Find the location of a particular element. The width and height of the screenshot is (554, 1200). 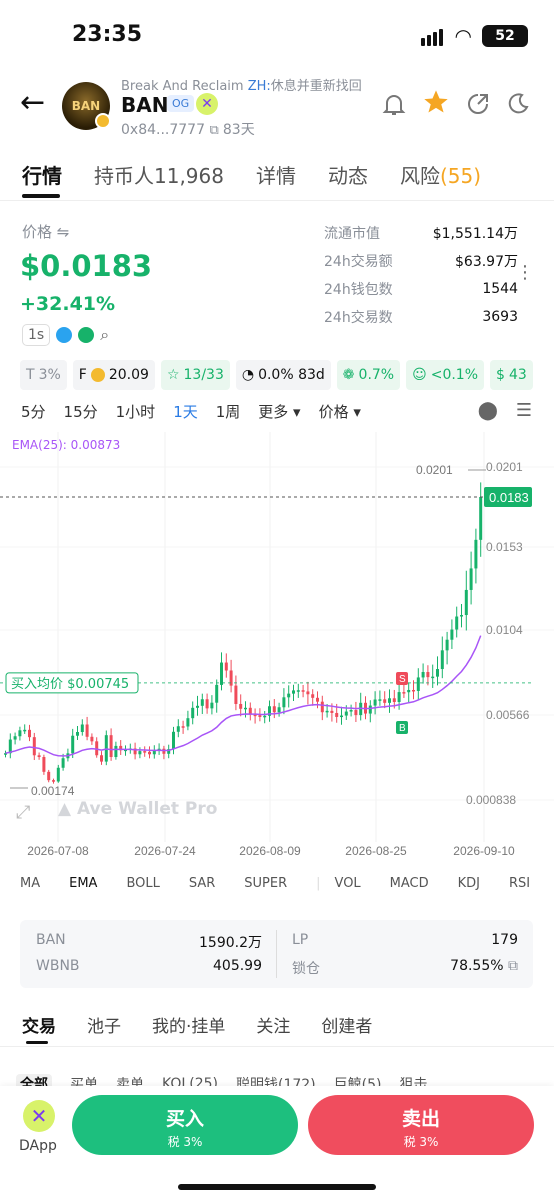

token-age: 83天 is located at coordinates (238, 130).